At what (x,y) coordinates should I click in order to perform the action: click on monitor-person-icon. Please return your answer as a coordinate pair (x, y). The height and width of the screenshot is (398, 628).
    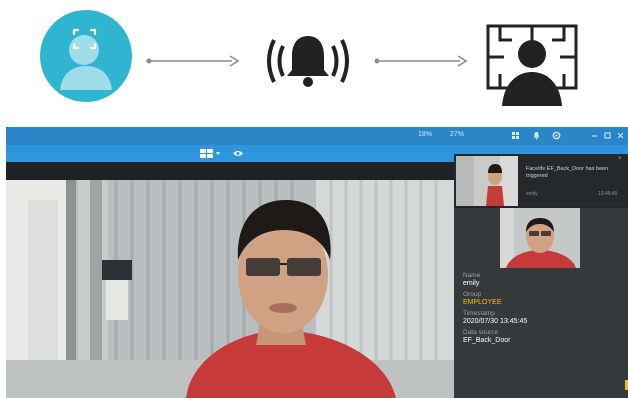
    Looking at the image, I should click on (532, 65).